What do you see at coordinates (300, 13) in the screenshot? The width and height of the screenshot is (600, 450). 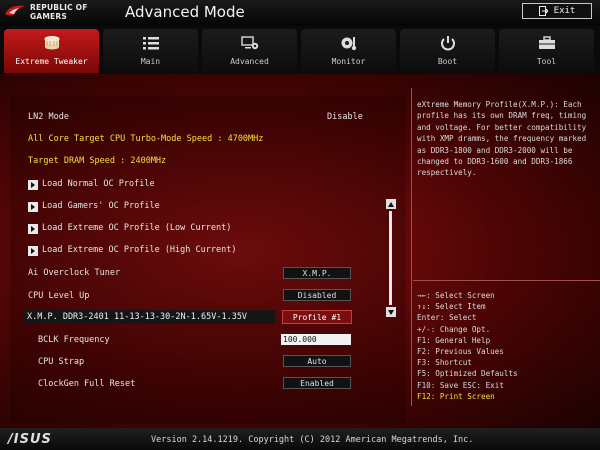 I see `header-bar: REPUBLIC OF GAMERS Advanced Mode Exit` at bounding box center [300, 13].